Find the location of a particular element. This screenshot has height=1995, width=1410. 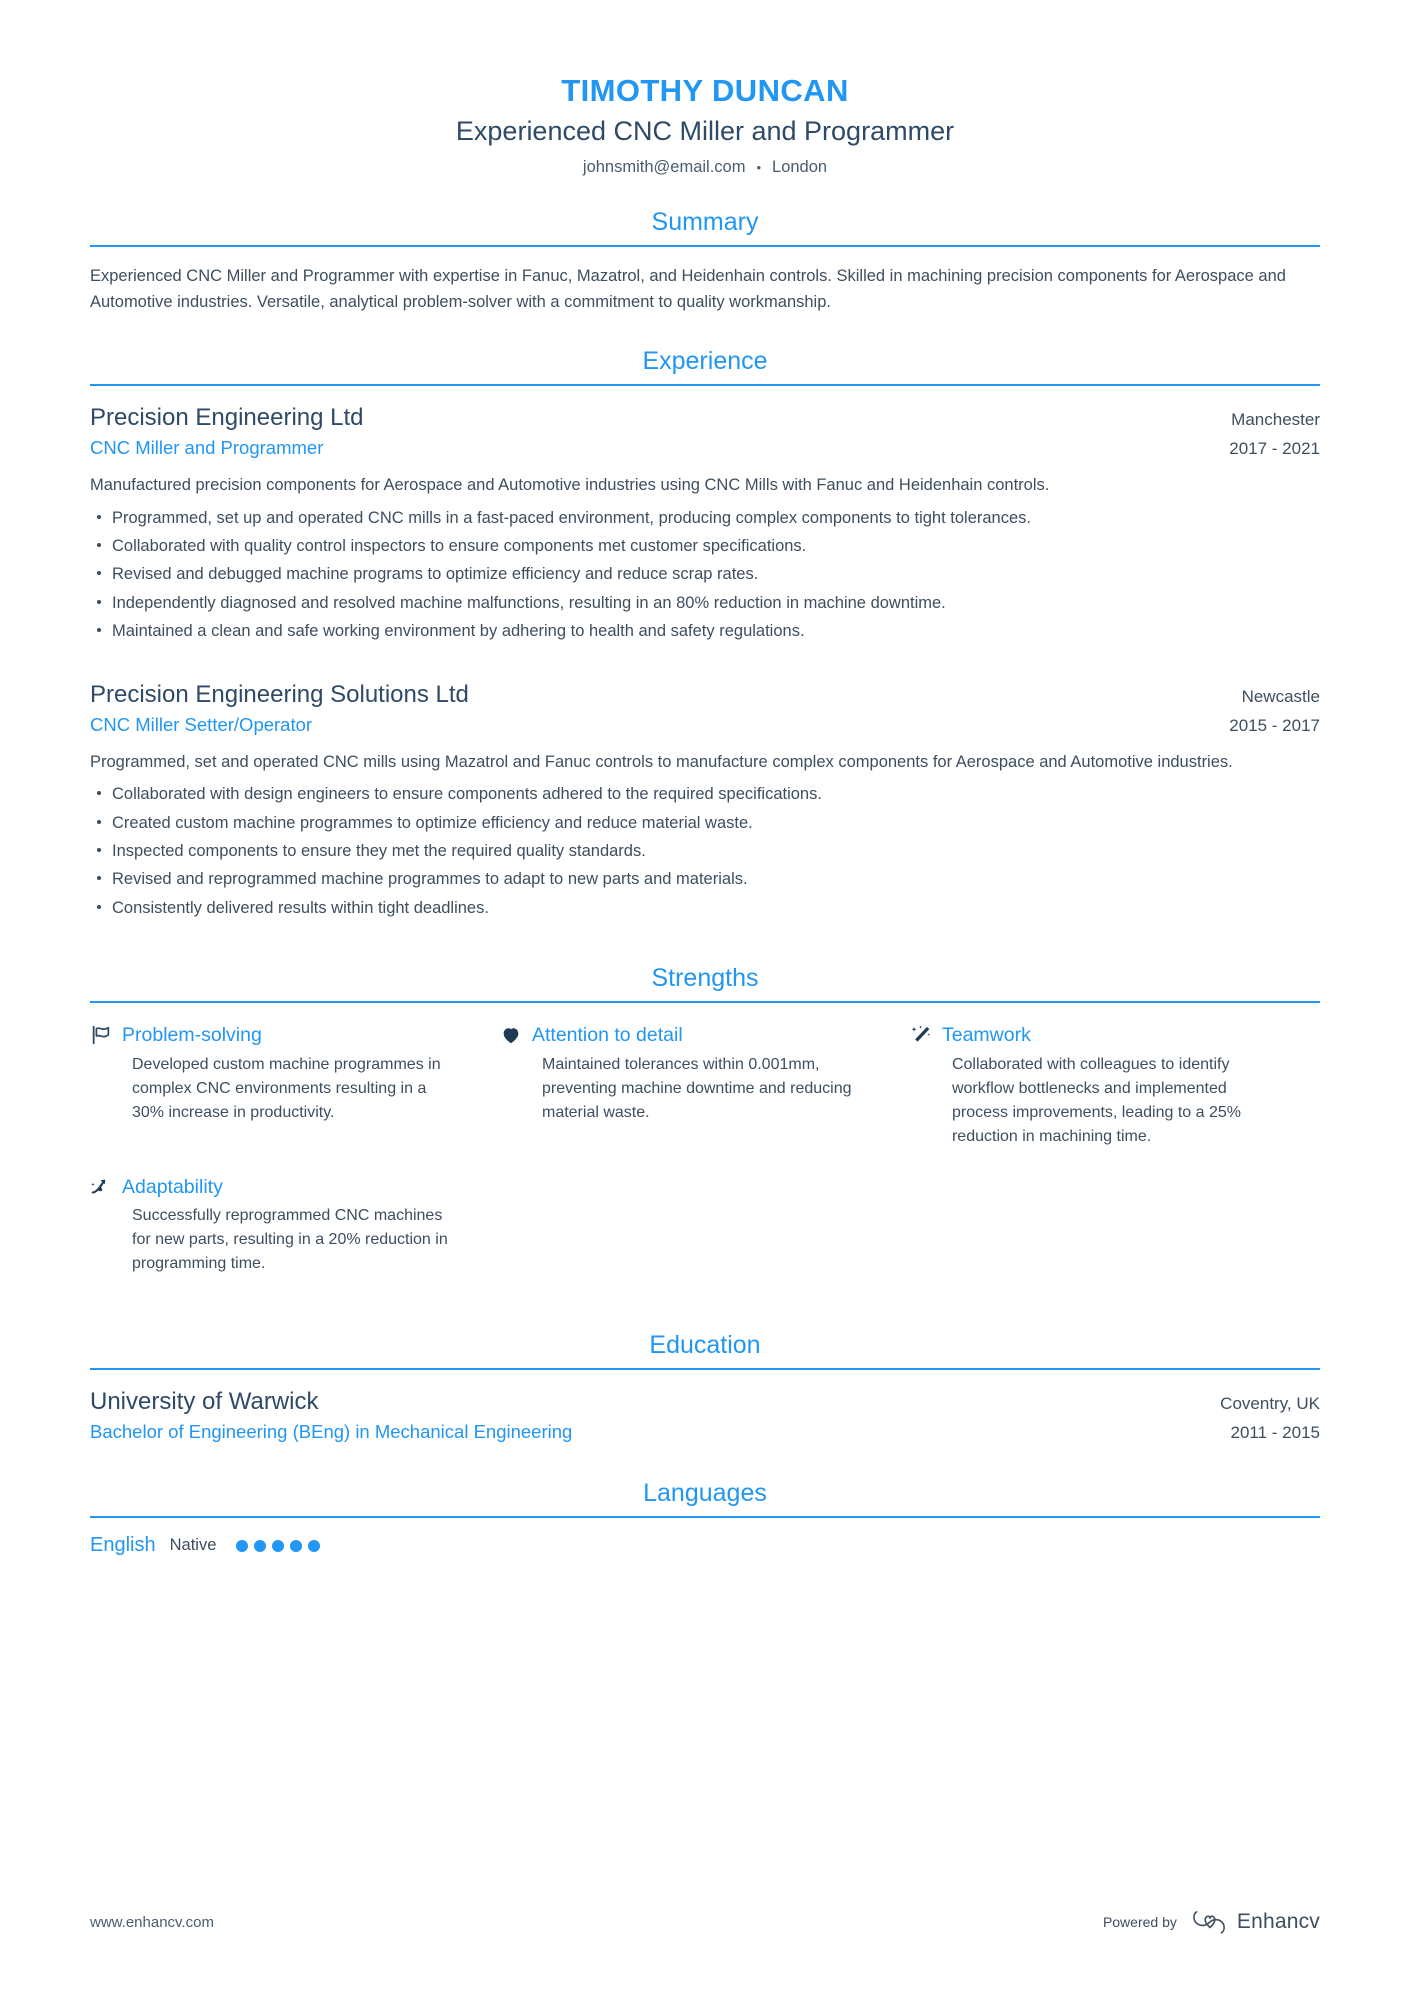

section-title-education: Education is located at coordinates (705, 1344).